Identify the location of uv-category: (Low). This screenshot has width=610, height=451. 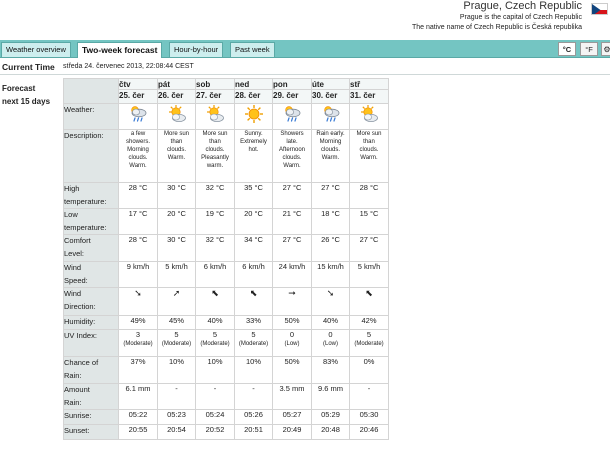
(292, 344).